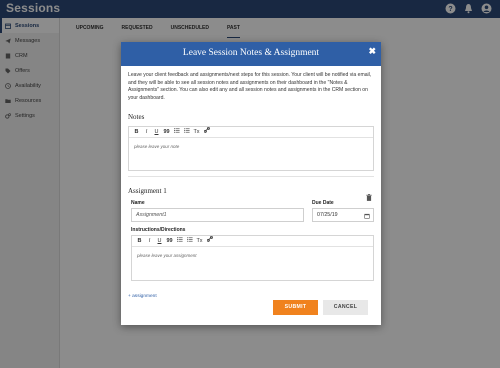 The width and height of the screenshot is (500, 368). I want to click on instructions-toolbar: B I U 99 Tx, so click(252, 241).